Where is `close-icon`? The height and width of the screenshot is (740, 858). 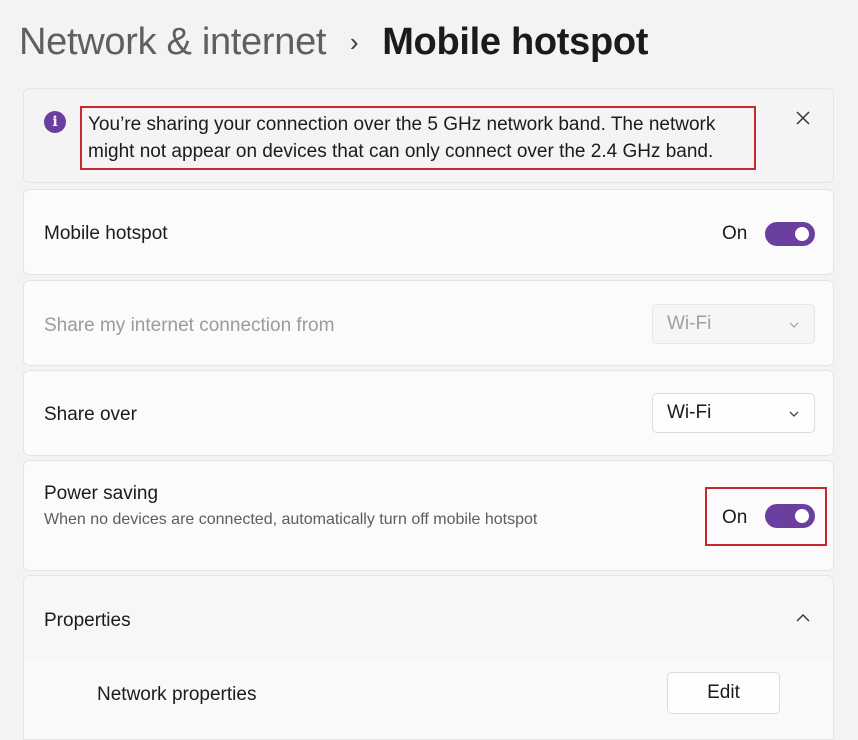 close-icon is located at coordinates (803, 118).